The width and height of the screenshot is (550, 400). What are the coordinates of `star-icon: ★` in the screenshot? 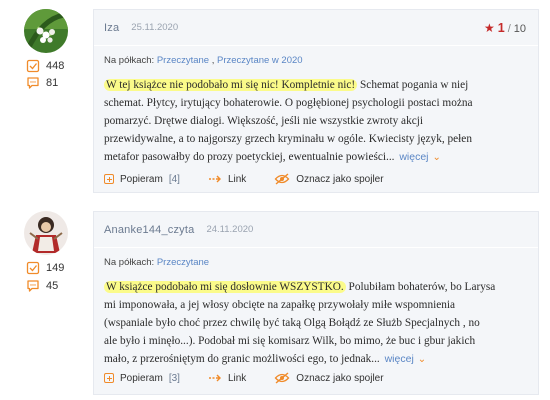 It's located at (489, 28).